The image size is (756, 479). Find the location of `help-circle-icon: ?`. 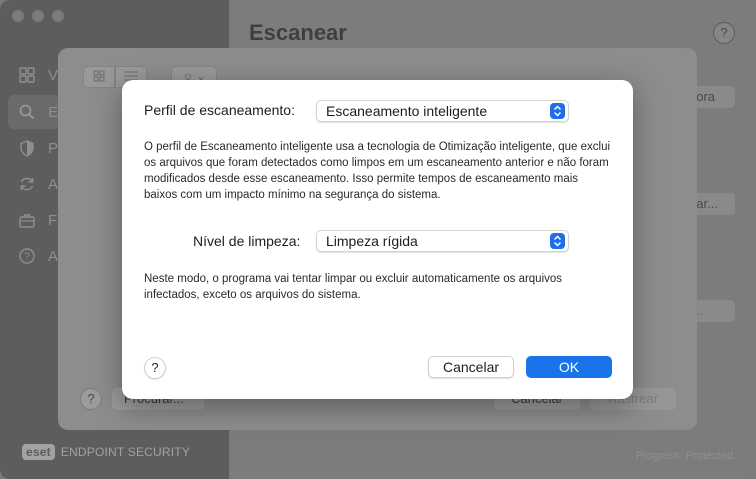

help-circle-icon: ? is located at coordinates (27, 256).